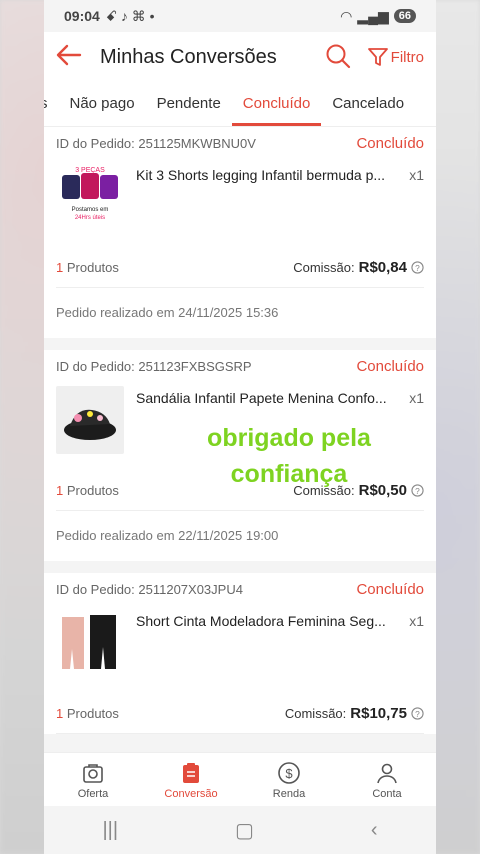 This screenshot has width=480, height=854. Describe the element at coordinates (74, 57) in the screenshot. I see `back-arrow-icon` at that location.